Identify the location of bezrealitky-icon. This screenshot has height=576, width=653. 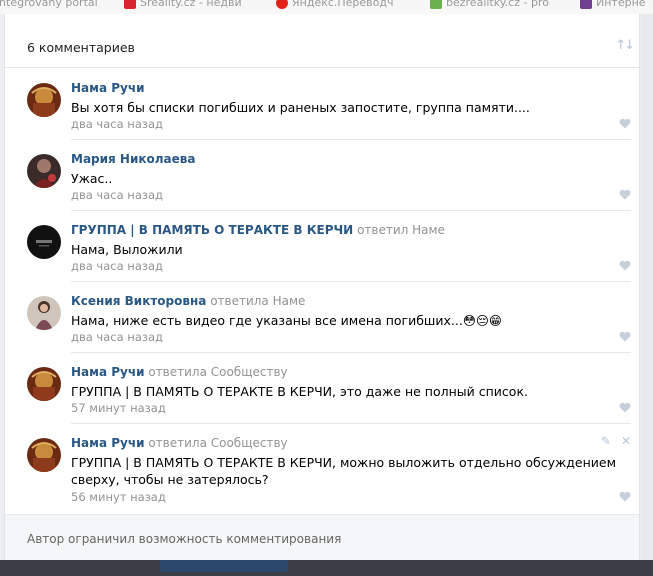
(436, 4).